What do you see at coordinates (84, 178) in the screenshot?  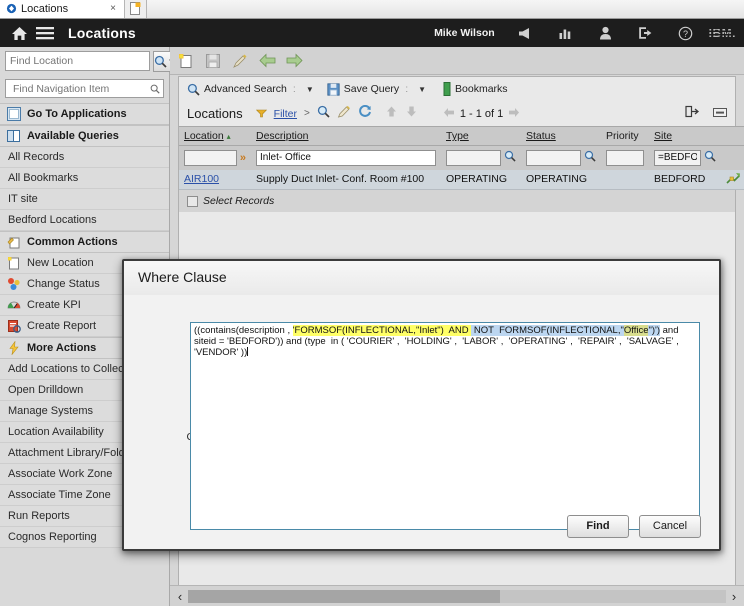 I see `sidebar-item-all-bookmarks: All Bookmarks` at bounding box center [84, 178].